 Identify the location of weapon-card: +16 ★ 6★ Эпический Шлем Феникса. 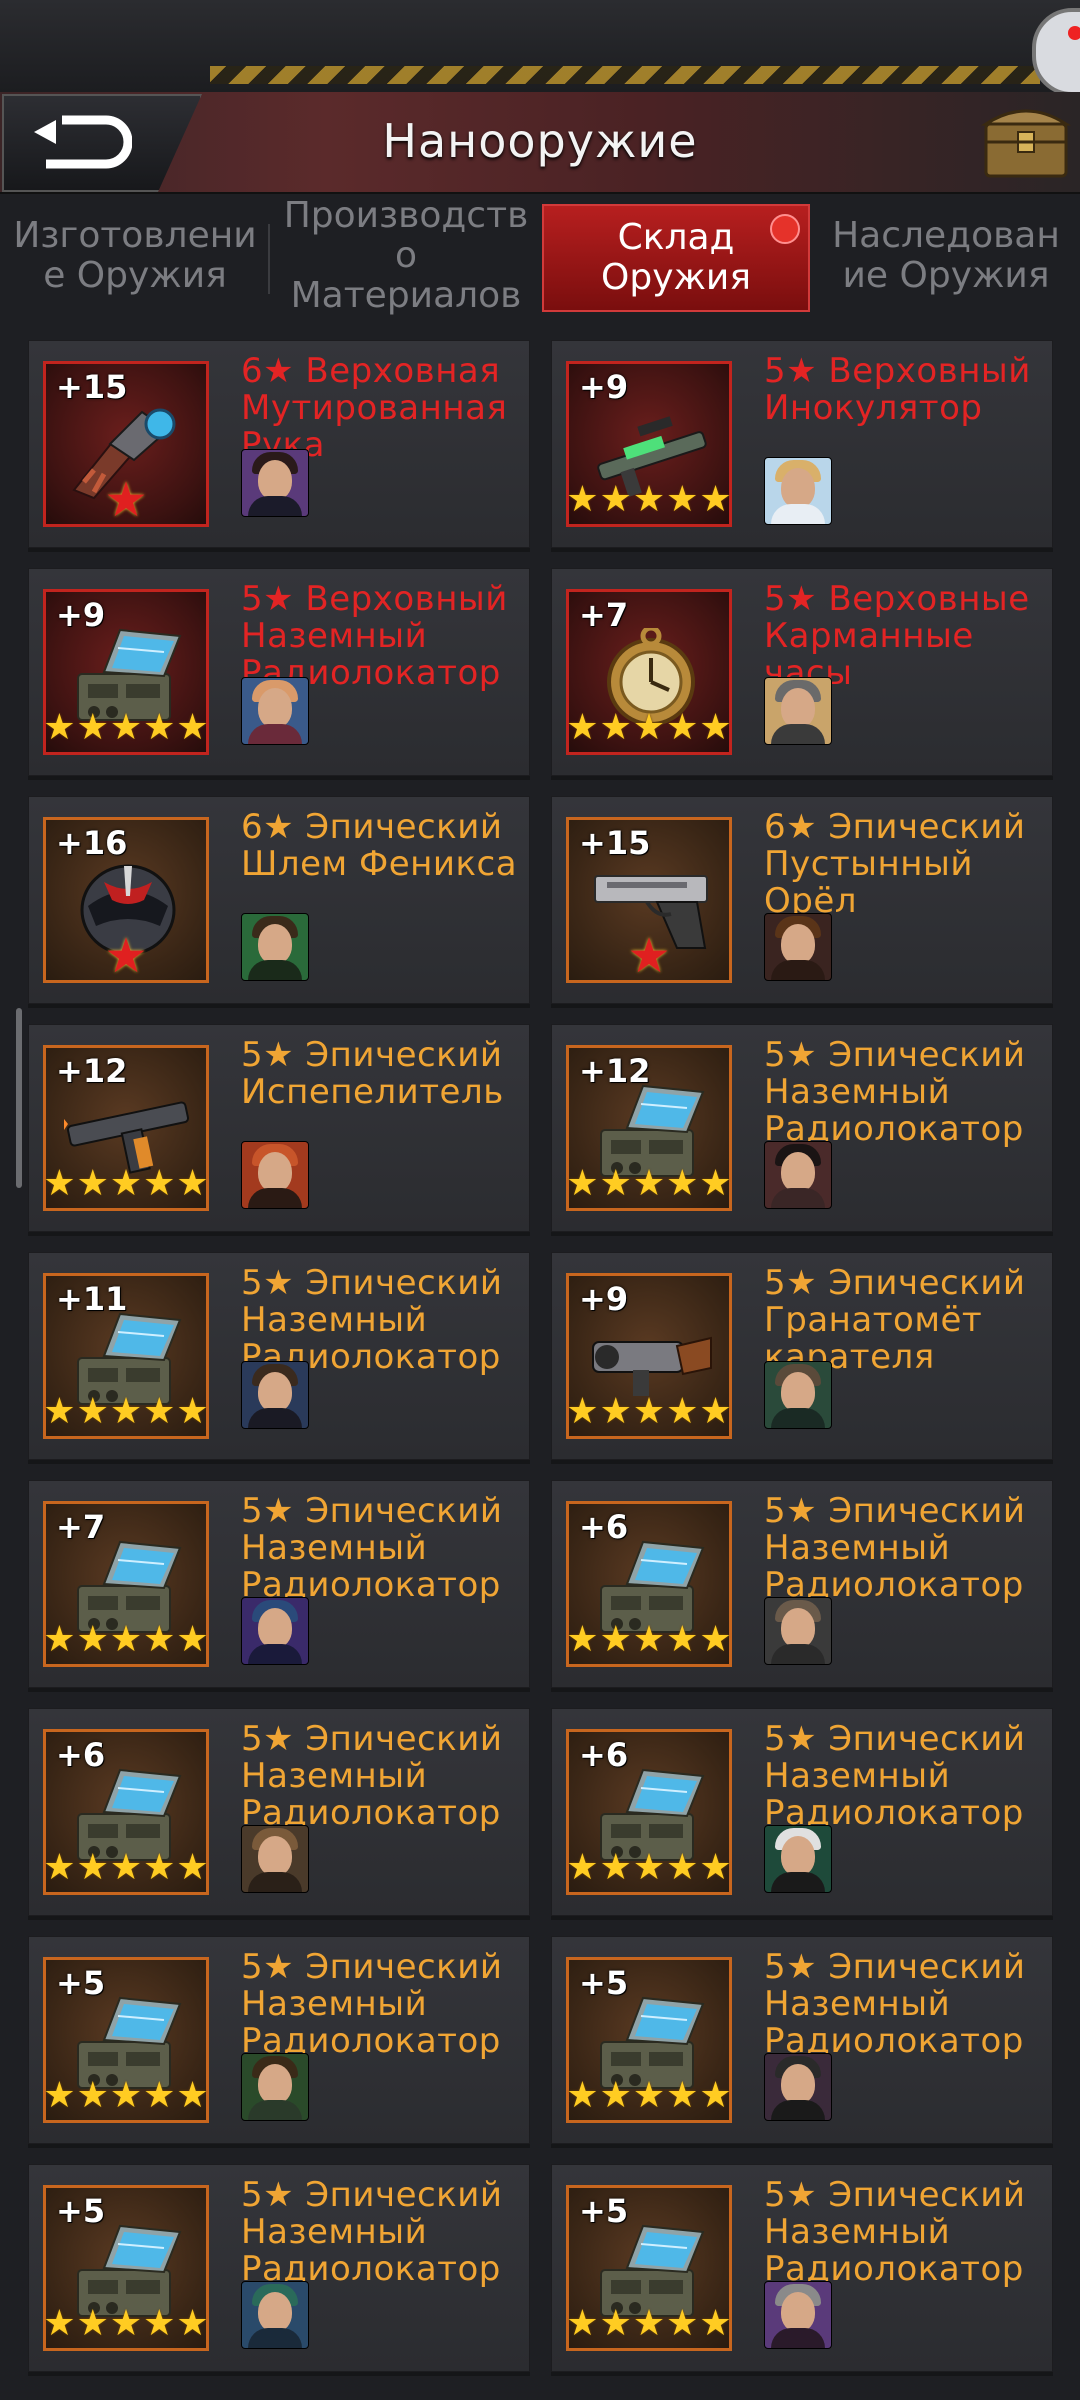
(279, 900).